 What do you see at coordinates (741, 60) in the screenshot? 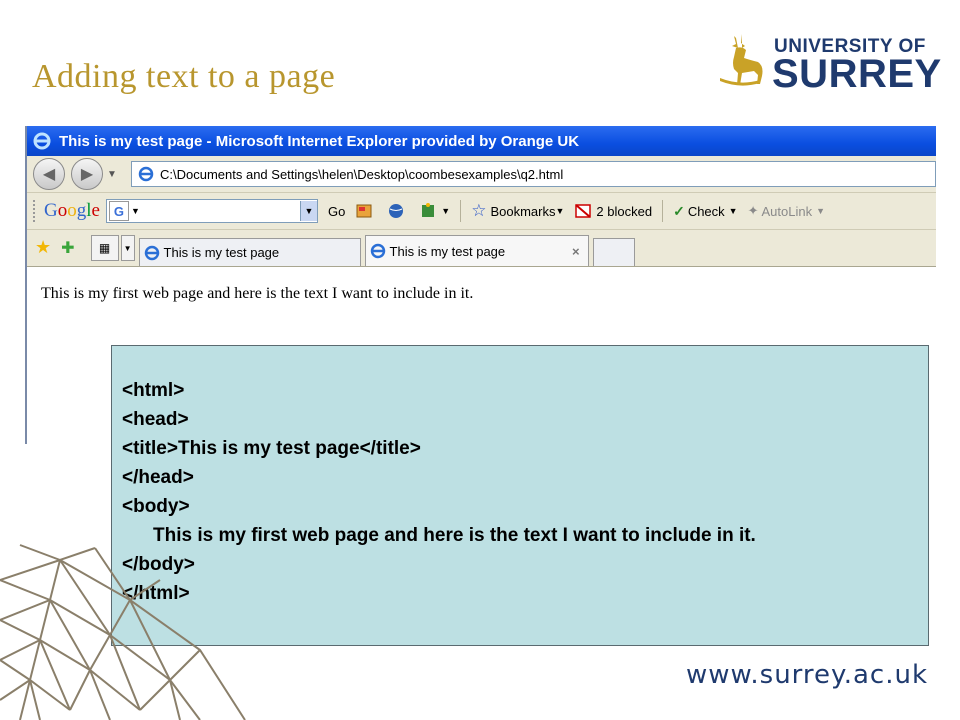
I see `stag-icon` at bounding box center [741, 60].